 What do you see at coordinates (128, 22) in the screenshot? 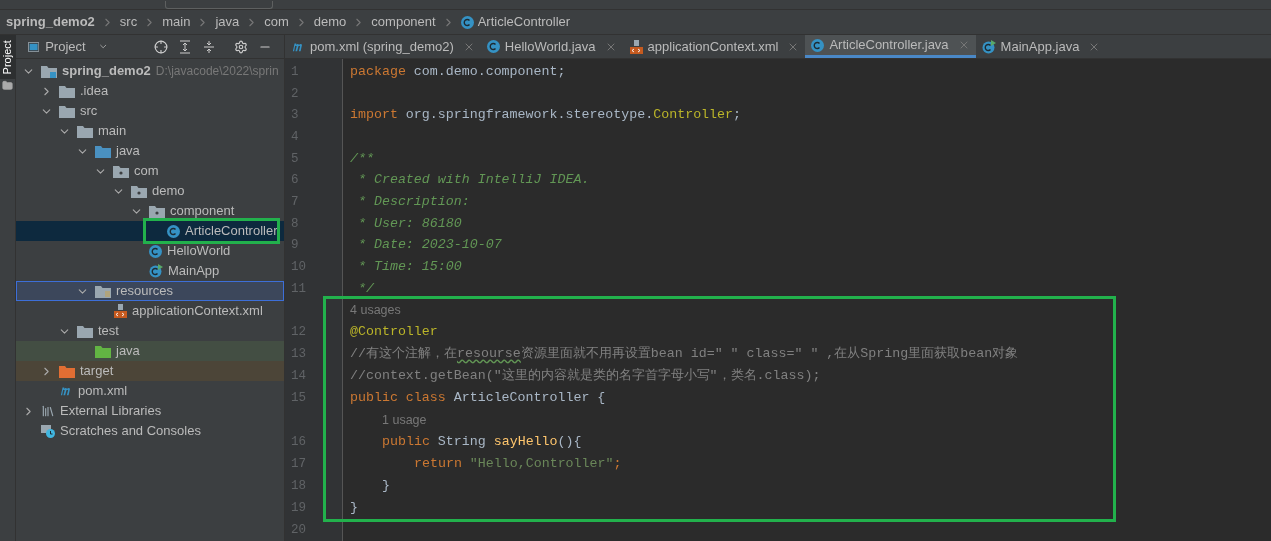
I see `breadcrumb-item: src` at bounding box center [128, 22].